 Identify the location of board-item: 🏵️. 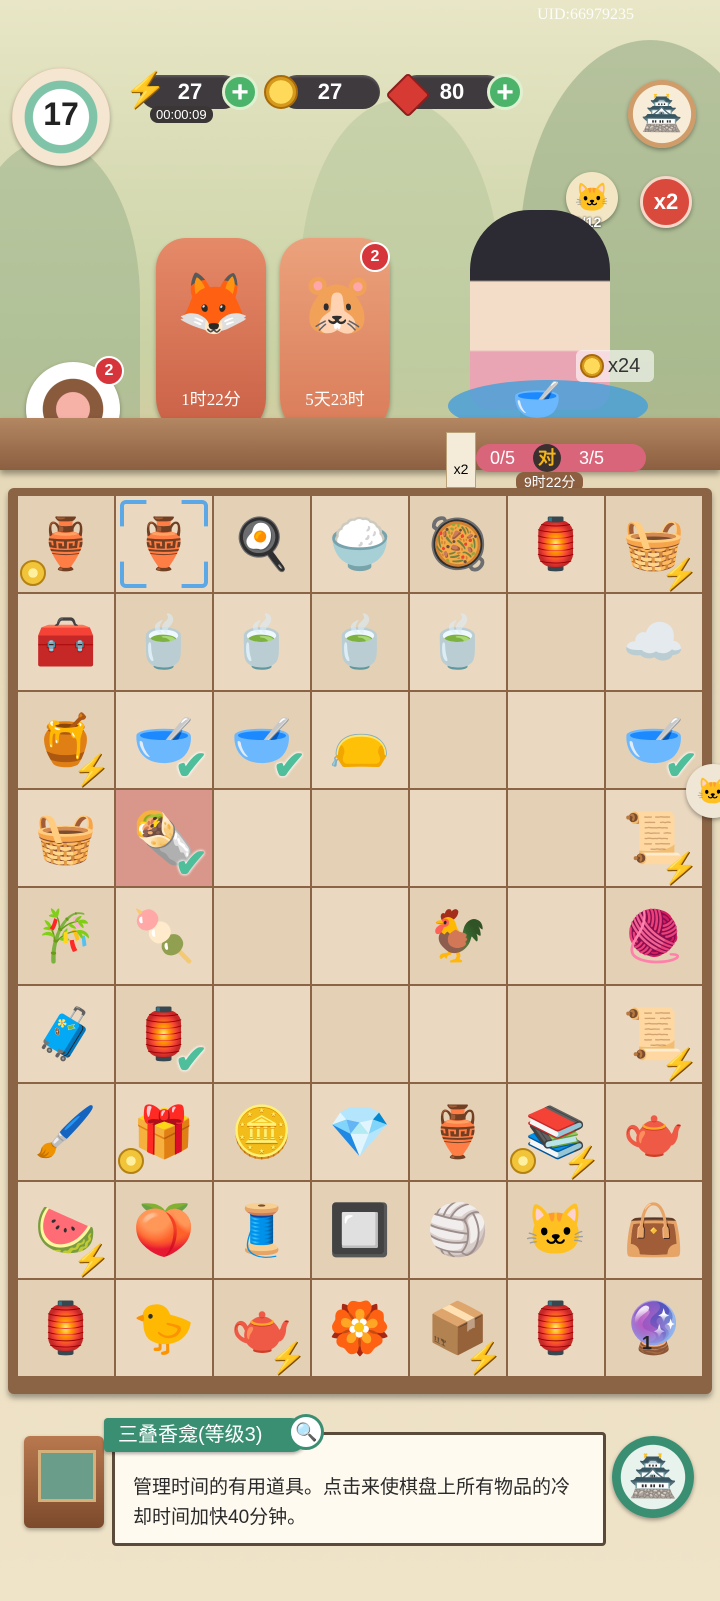
(360, 1328).